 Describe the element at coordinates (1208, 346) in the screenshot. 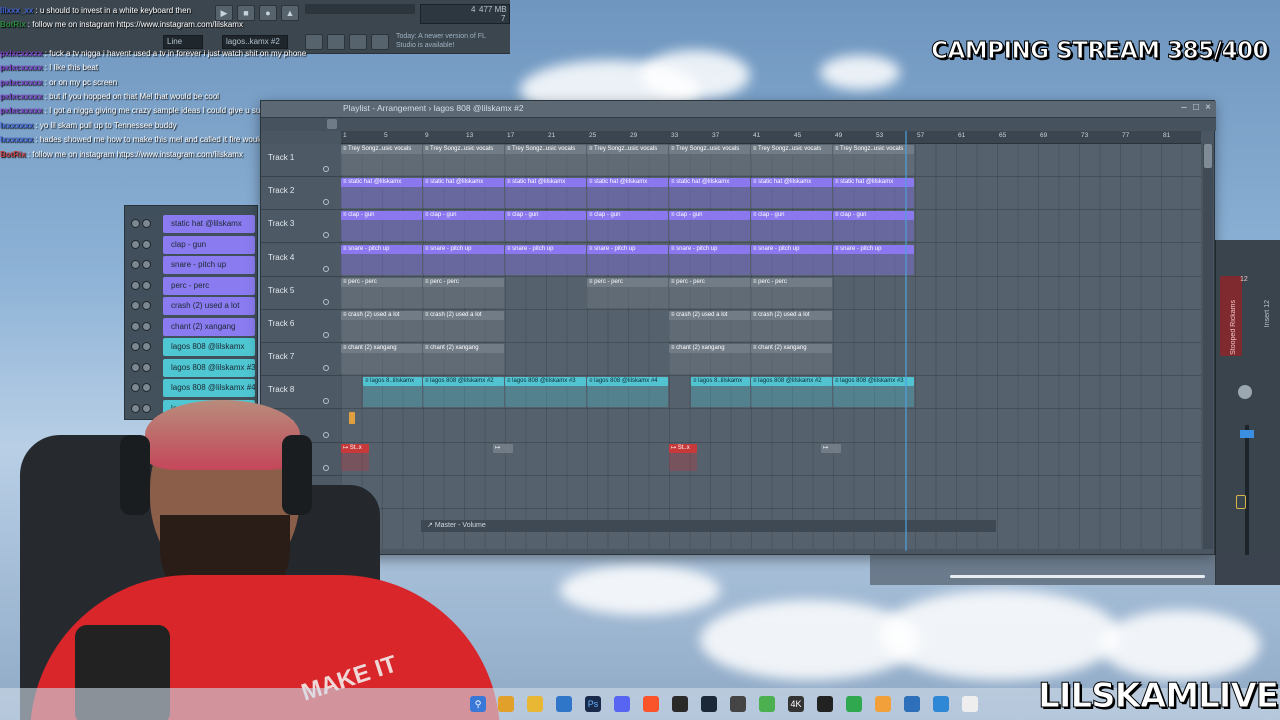

I see `vertical-scrollbar` at that location.